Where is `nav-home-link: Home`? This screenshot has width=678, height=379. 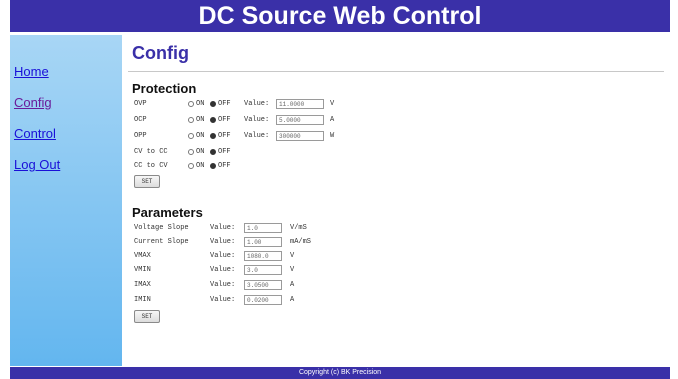 nav-home-link: Home is located at coordinates (31, 71).